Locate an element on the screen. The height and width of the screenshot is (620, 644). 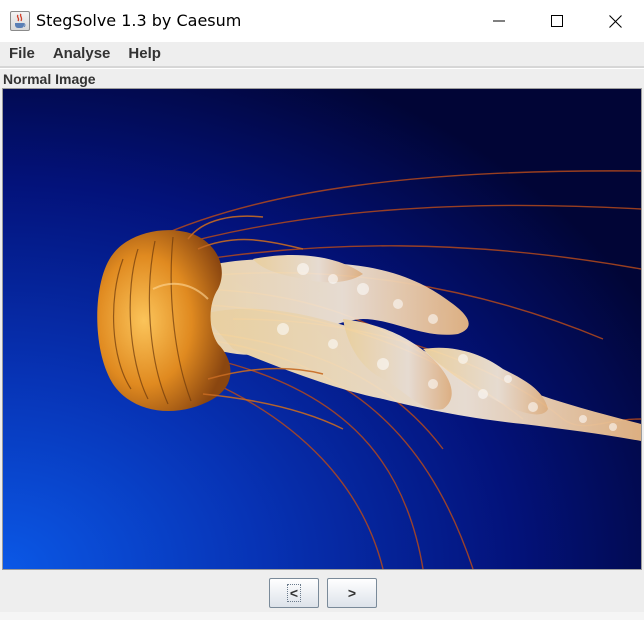
maximize-button is located at coordinates (557, 21).